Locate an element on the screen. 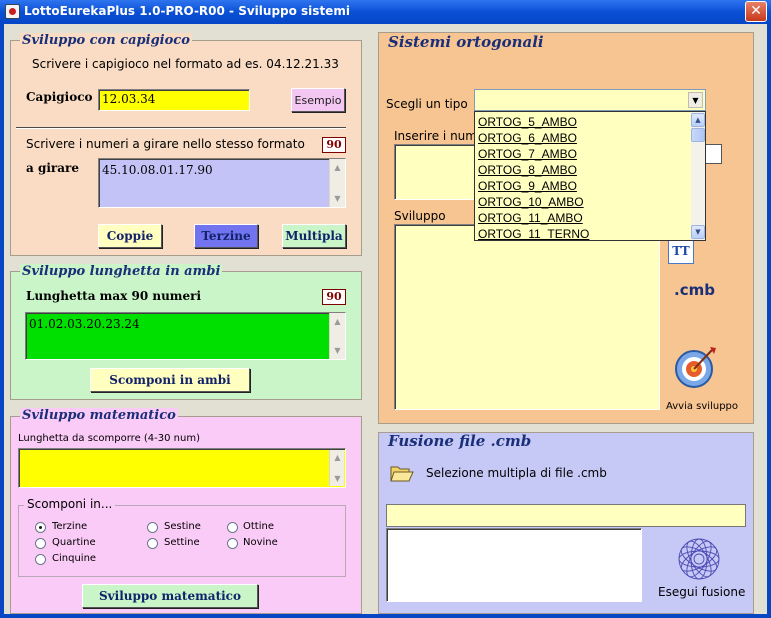  radio-terzine is located at coordinates (40, 527).